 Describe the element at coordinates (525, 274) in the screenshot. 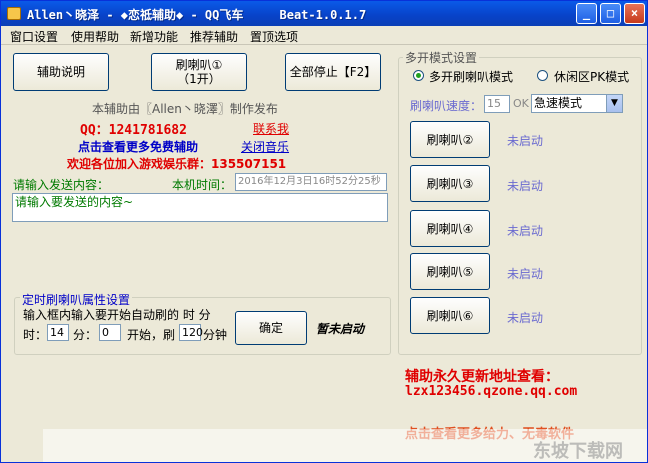

I see `horn-5-status: 未启动` at that location.